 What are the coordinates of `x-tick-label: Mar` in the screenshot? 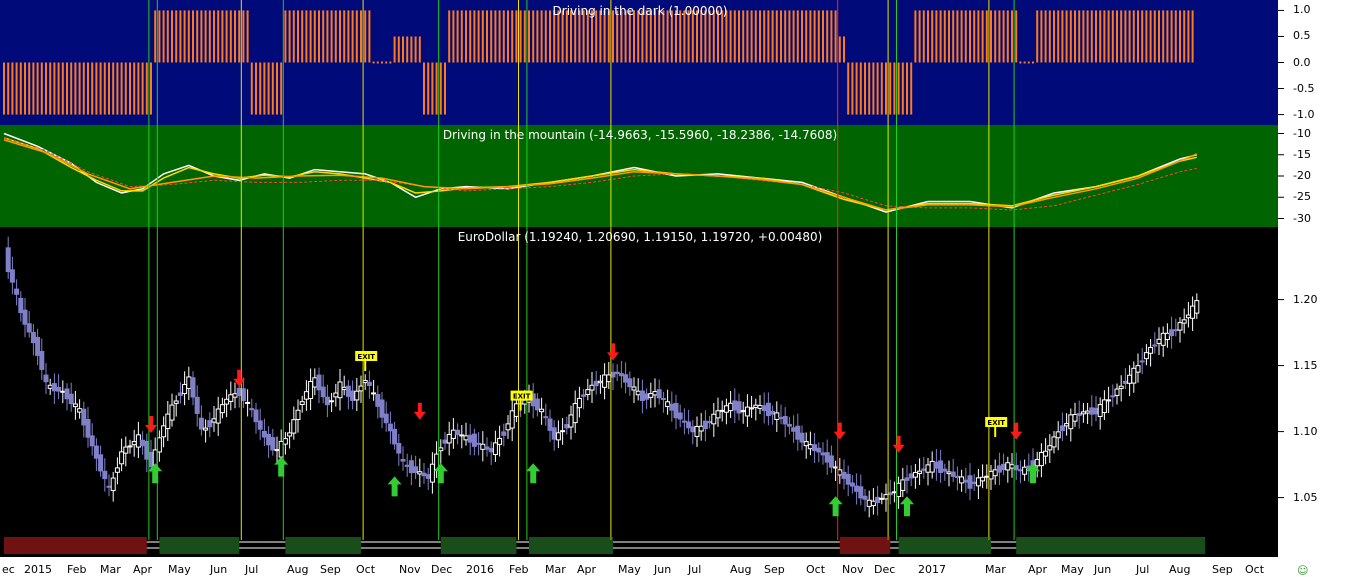 It's located at (995, 569).